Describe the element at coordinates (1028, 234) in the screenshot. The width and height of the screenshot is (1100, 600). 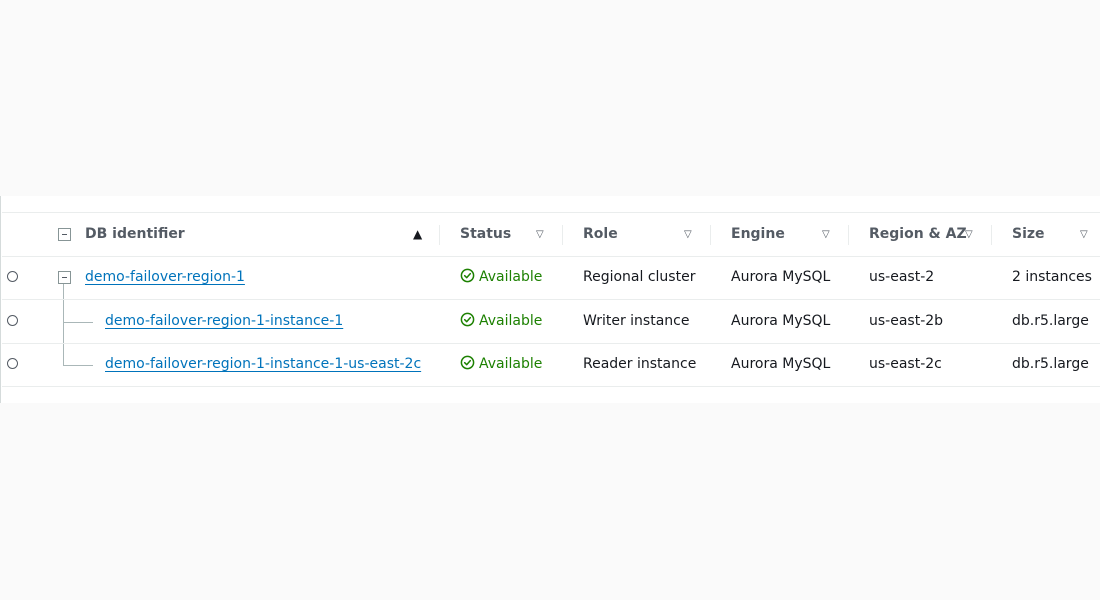
I see `column-header-size: Size` at that location.